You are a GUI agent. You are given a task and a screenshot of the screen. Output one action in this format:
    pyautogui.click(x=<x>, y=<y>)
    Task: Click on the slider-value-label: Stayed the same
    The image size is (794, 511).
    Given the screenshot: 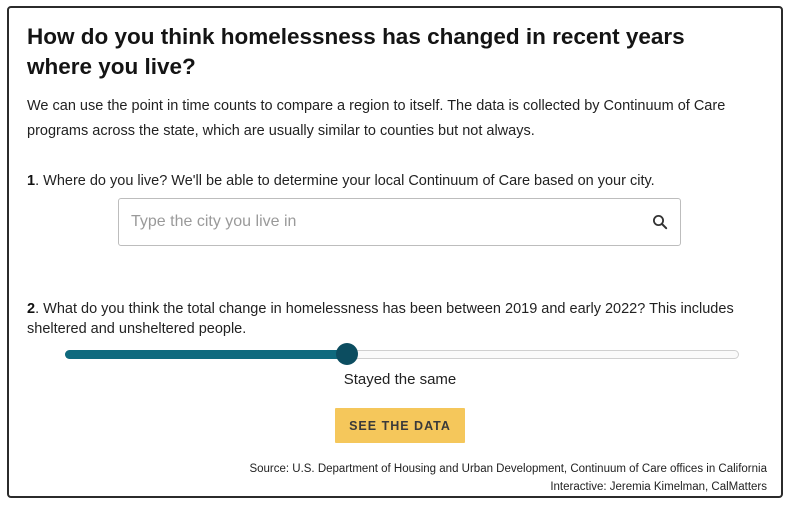 What is the action you would take?
    pyautogui.click(x=400, y=379)
    